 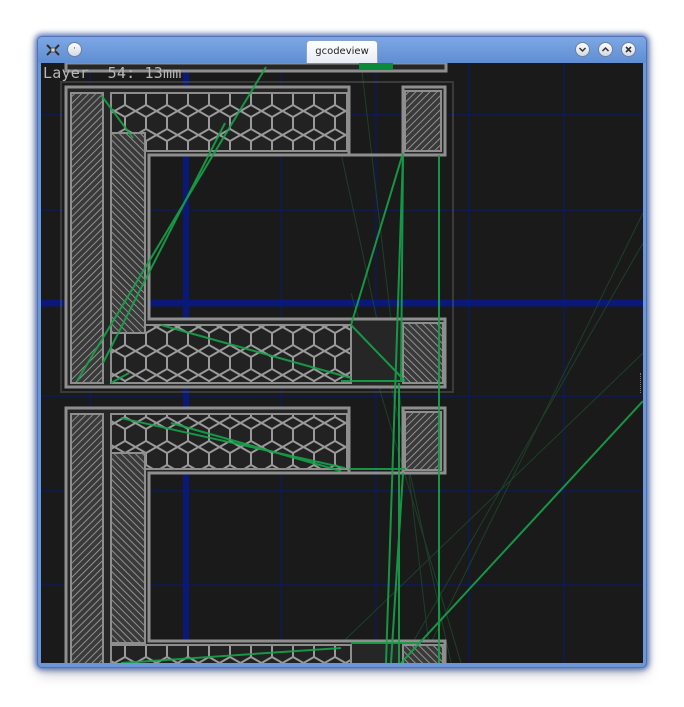 I want to click on window-title: gcodeview, so click(x=342, y=51).